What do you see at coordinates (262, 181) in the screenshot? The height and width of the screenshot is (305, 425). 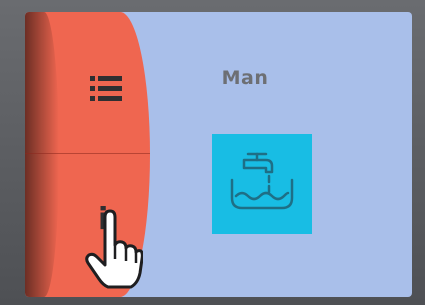 I see `tap-filling-basin-icon` at bounding box center [262, 181].